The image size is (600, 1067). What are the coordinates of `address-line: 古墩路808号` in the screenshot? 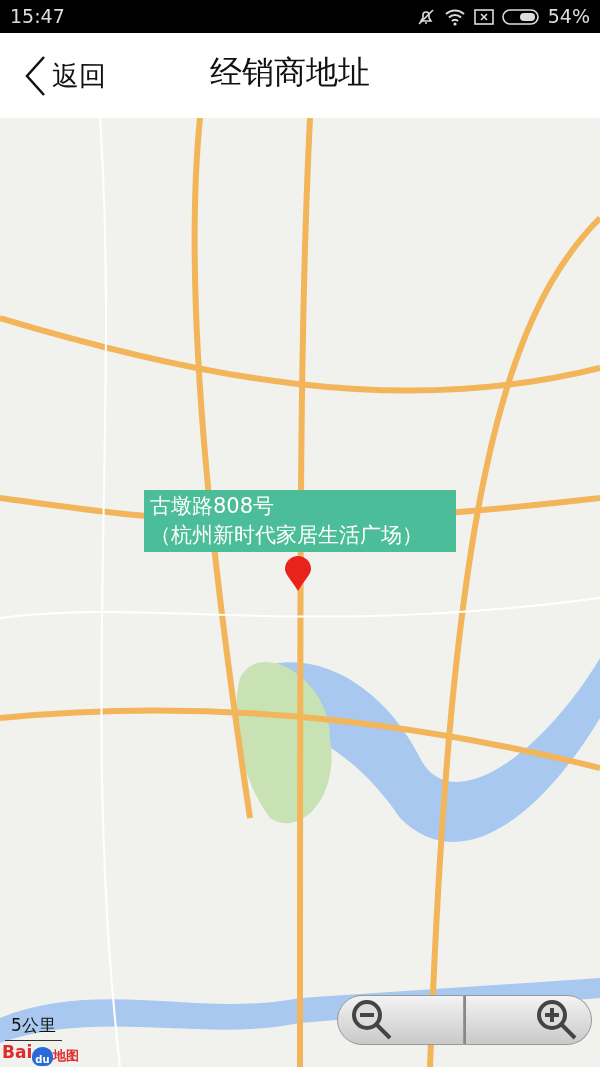 It's located at (213, 506).